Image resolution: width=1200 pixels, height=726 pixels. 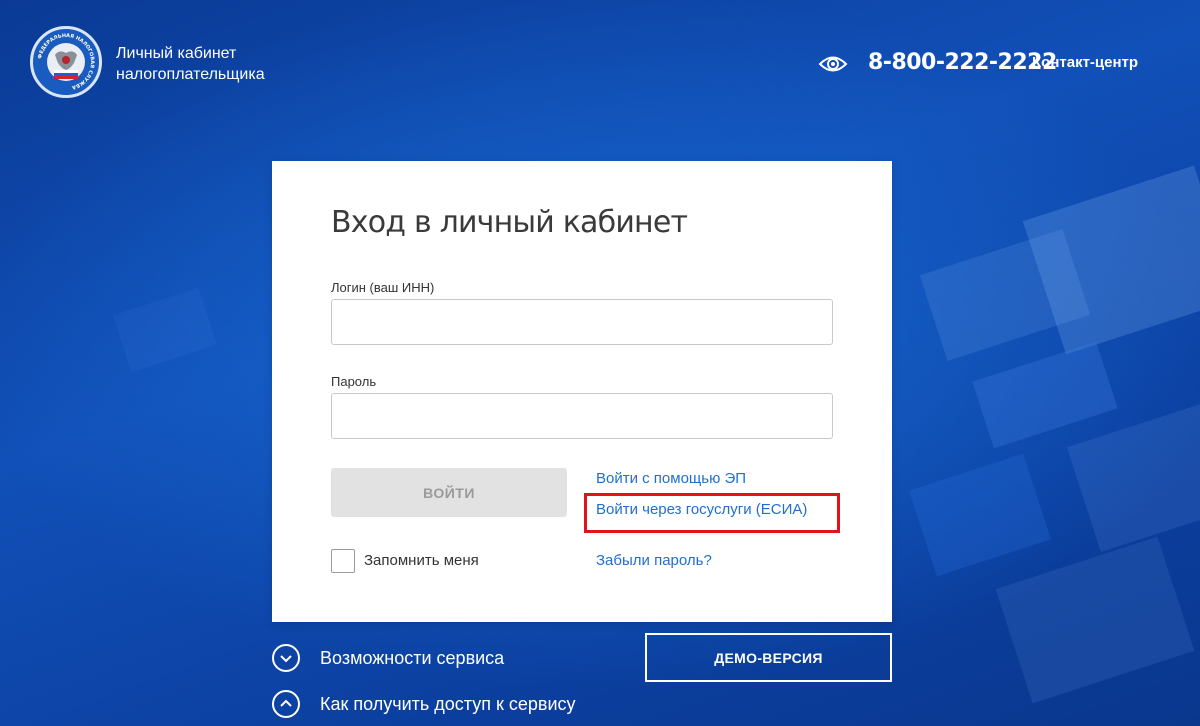 What do you see at coordinates (190, 74) in the screenshot?
I see `brand-line-2: налогоплательщика` at bounding box center [190, 74].